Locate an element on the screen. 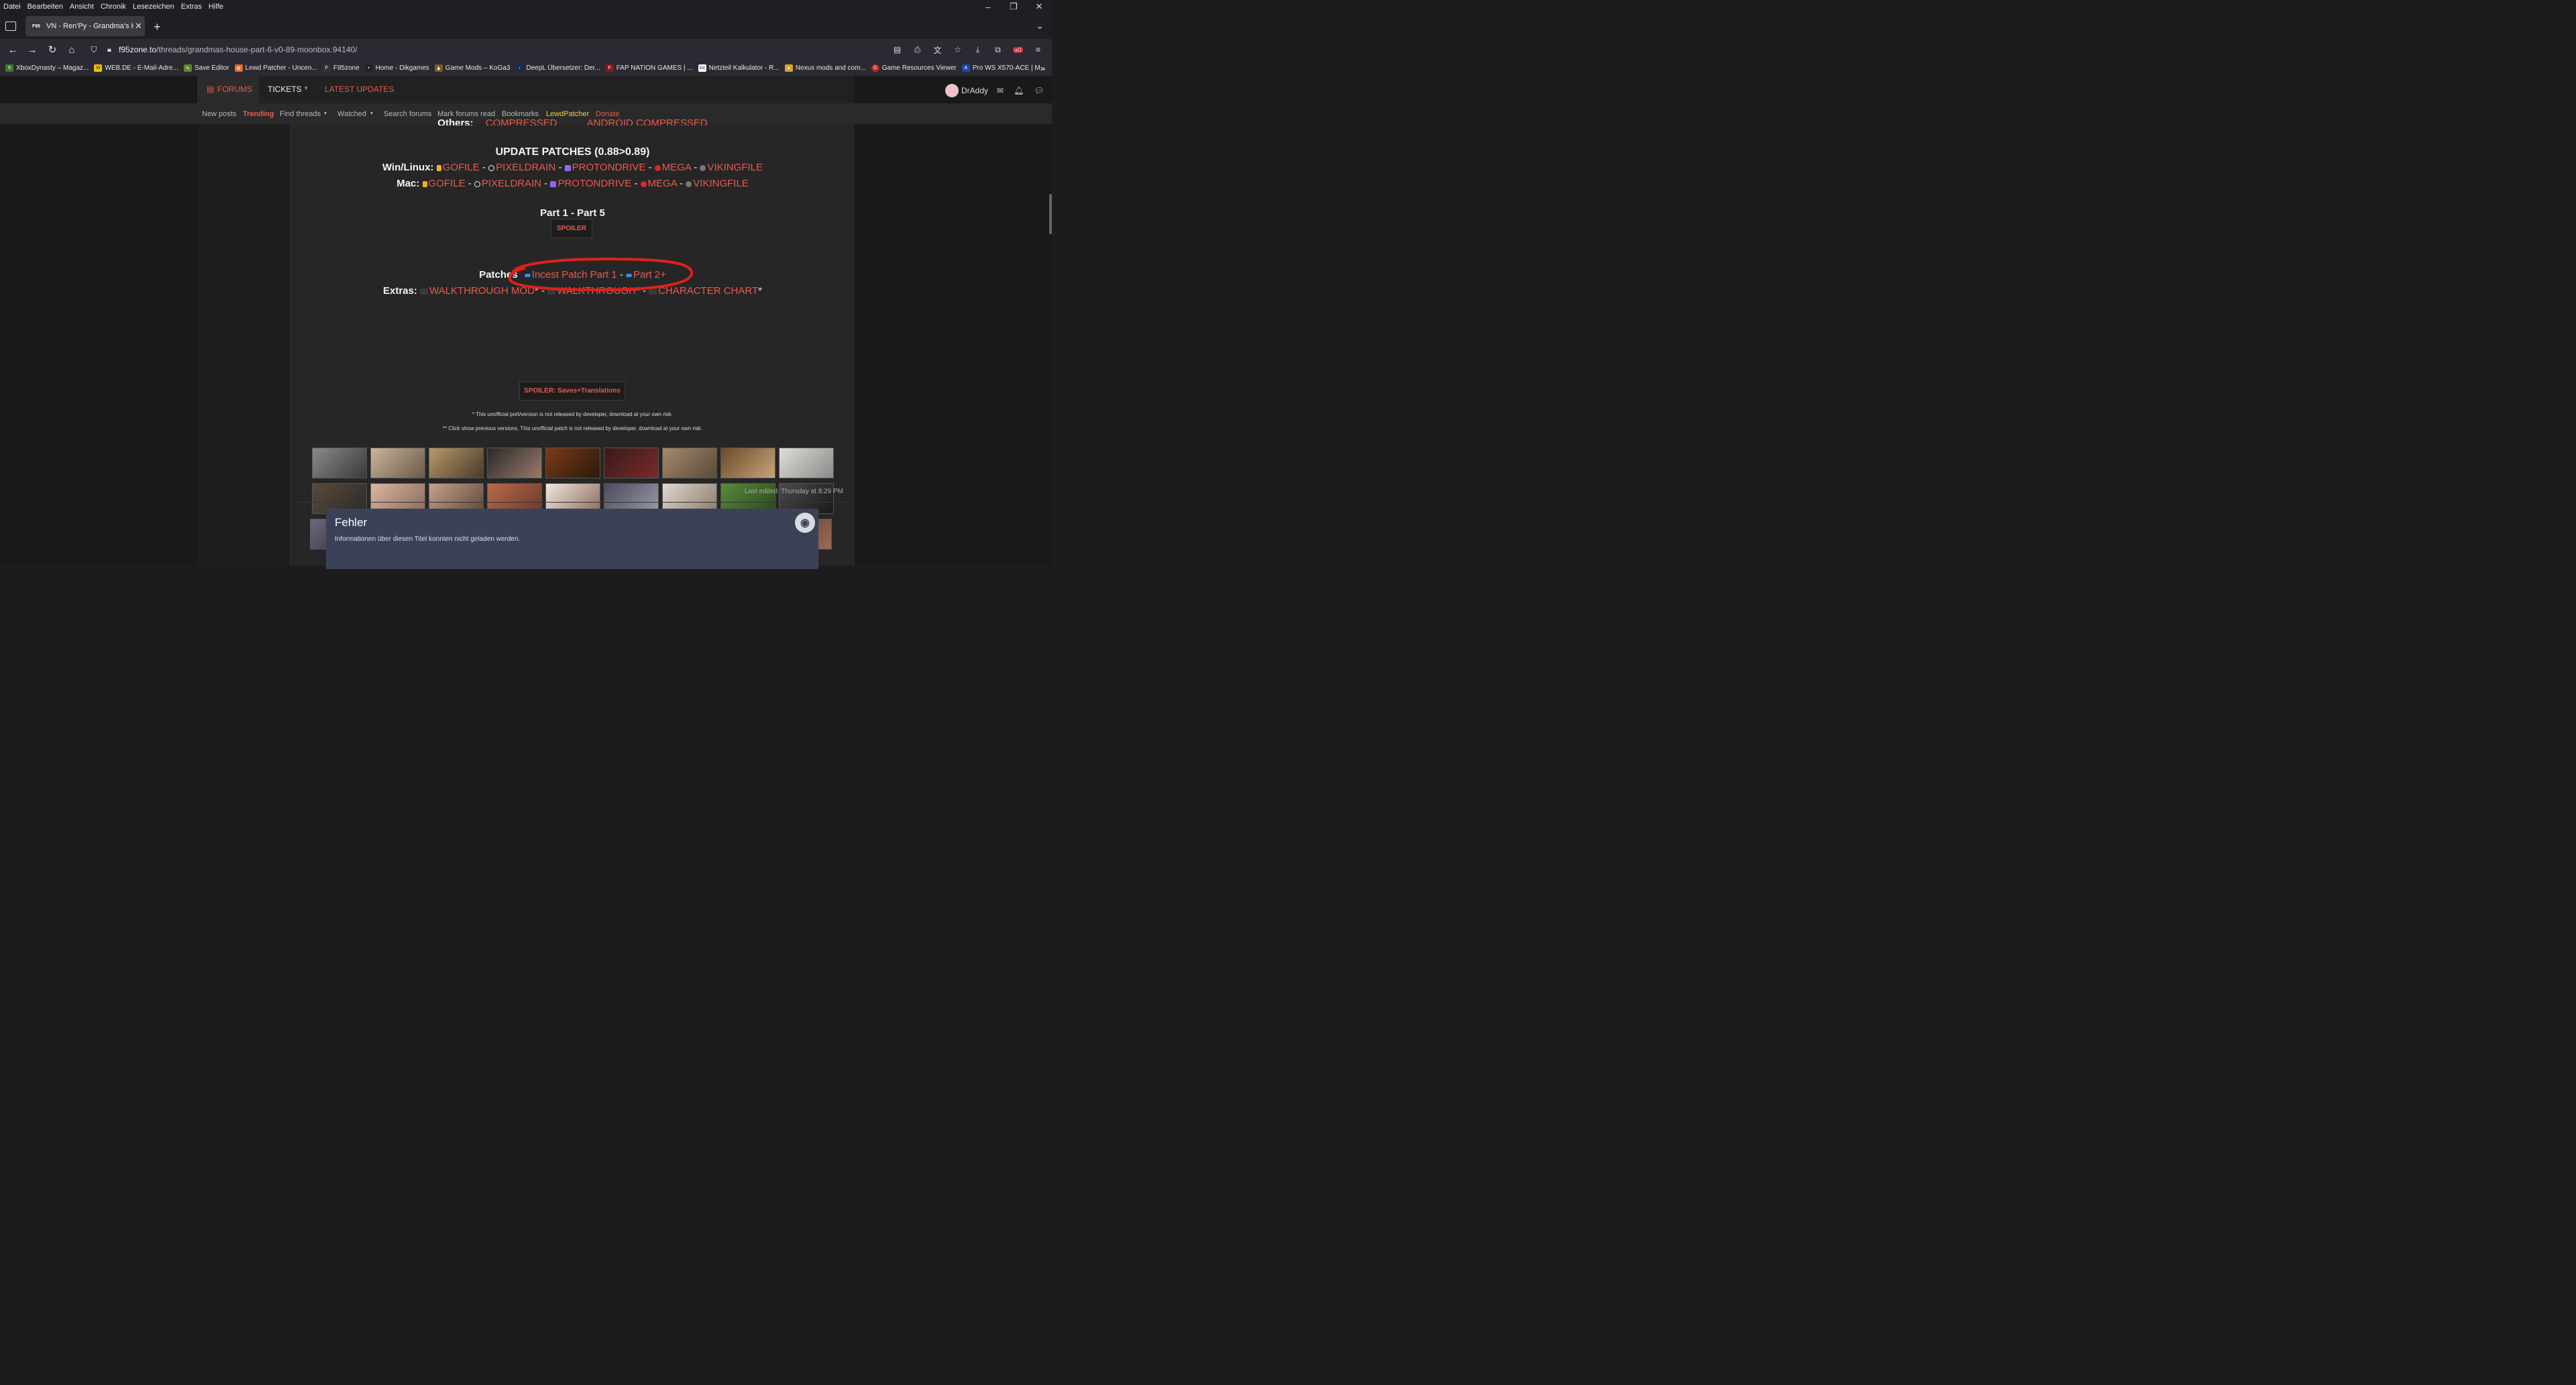 Image resolution: width=2576 pixels, height=1385 pixels. tab-title: VN - Ren'Py - Grandma's House is located at coordinates (89, 26).